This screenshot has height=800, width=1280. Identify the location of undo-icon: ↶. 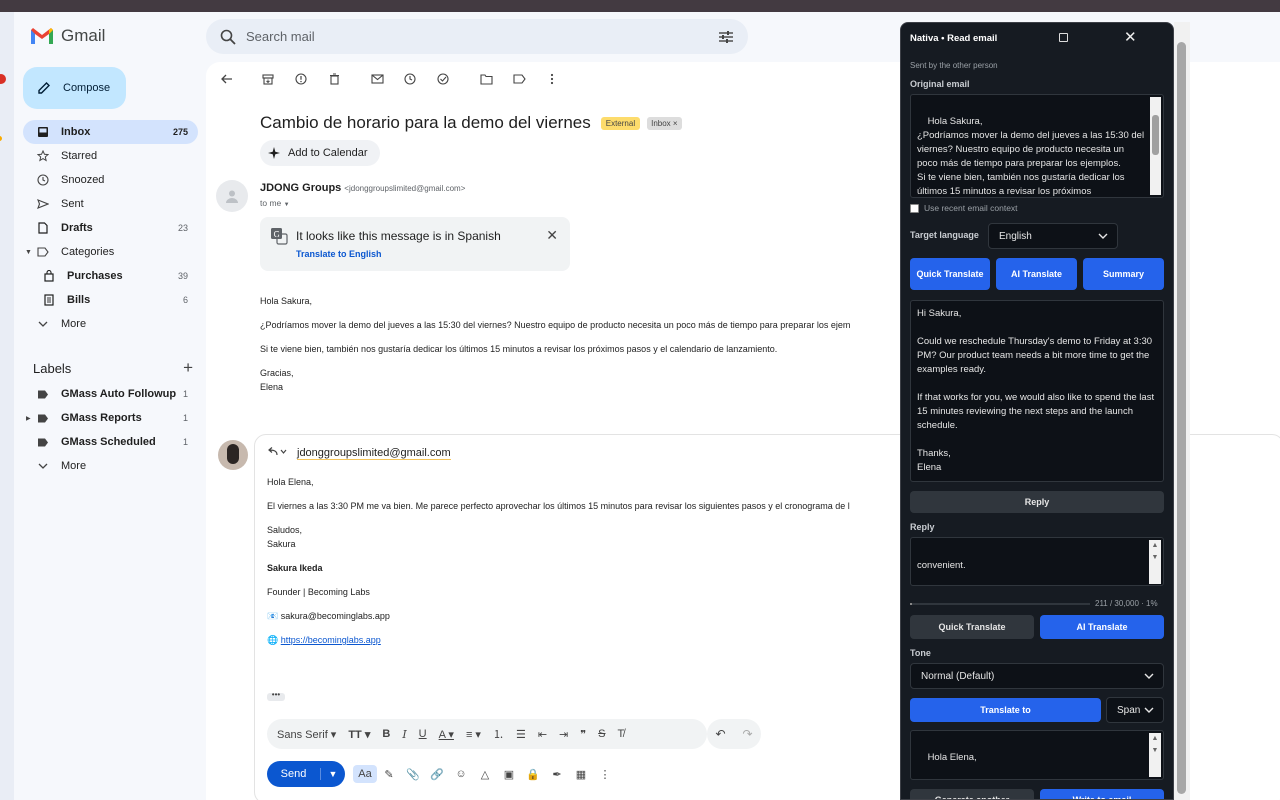
(720, 734).